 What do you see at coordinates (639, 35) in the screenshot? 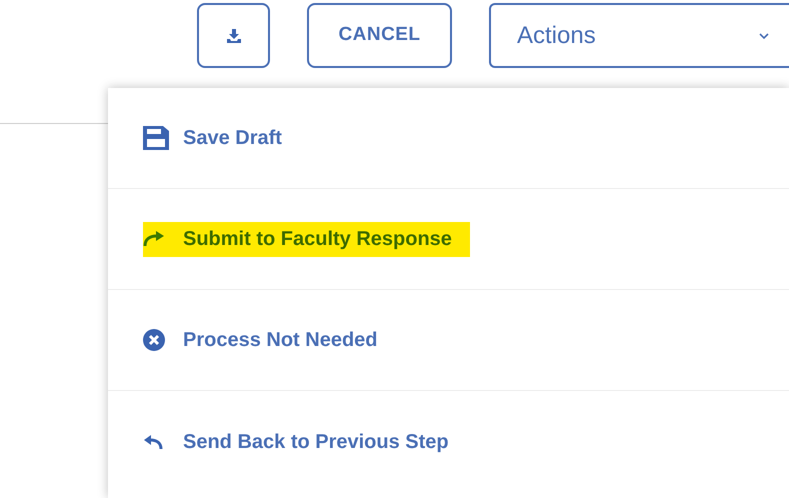
I see `actions-dropdown: Actions` at bounding box center [639, 35].